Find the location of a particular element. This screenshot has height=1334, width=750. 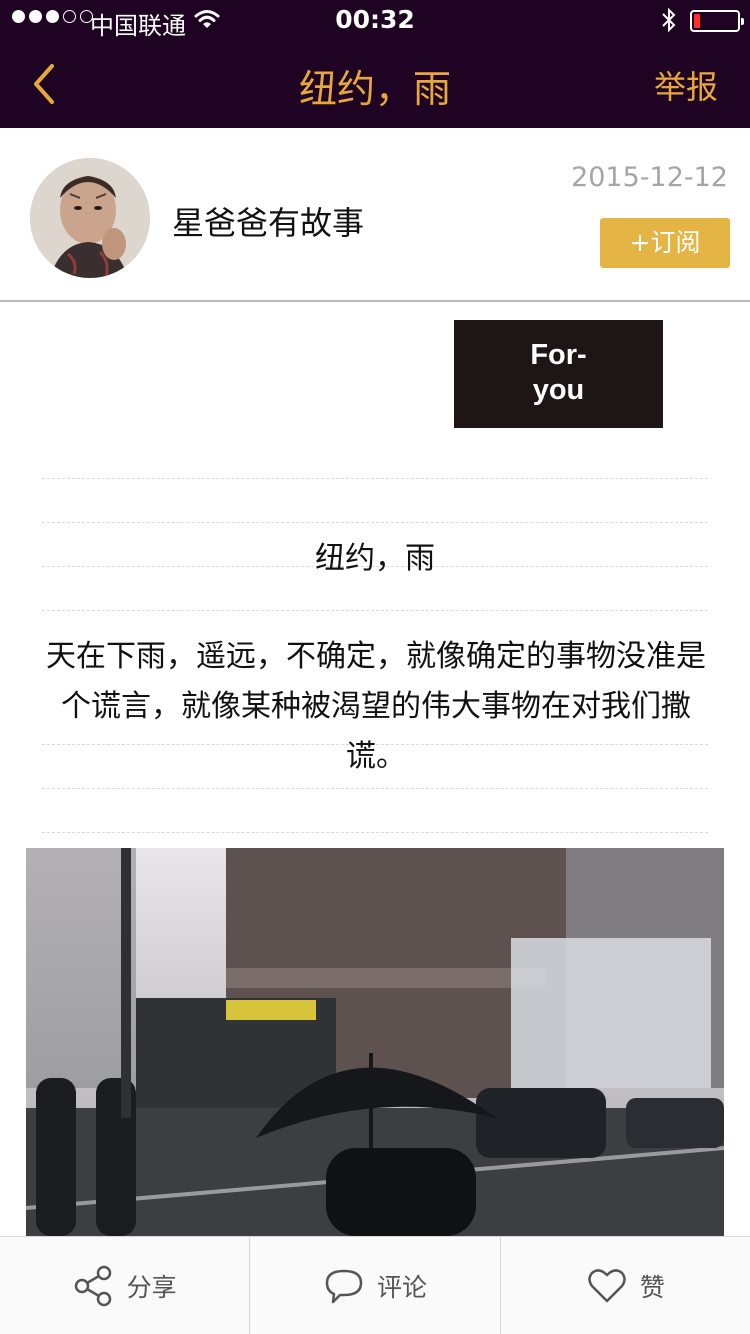

badge-line-1: For- is located at coordinates (558, 355).